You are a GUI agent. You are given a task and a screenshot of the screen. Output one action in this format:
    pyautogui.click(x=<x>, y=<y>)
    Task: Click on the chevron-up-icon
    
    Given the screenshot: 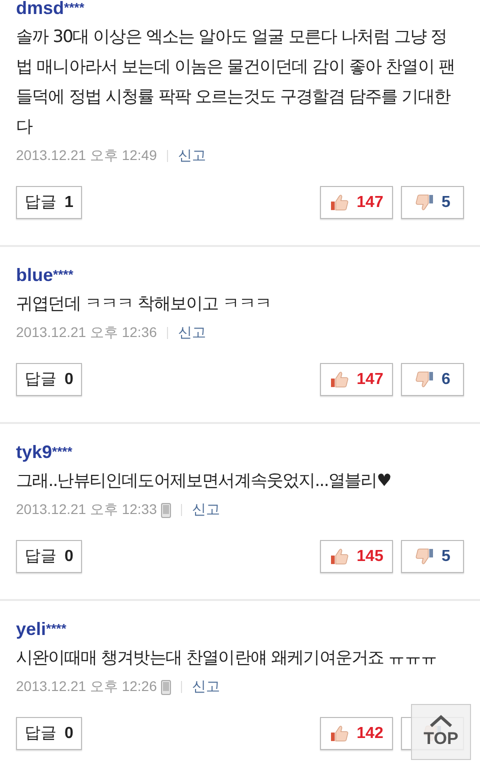 What is the action you would take?
    pyautogui.click(x=441, y=721)
    